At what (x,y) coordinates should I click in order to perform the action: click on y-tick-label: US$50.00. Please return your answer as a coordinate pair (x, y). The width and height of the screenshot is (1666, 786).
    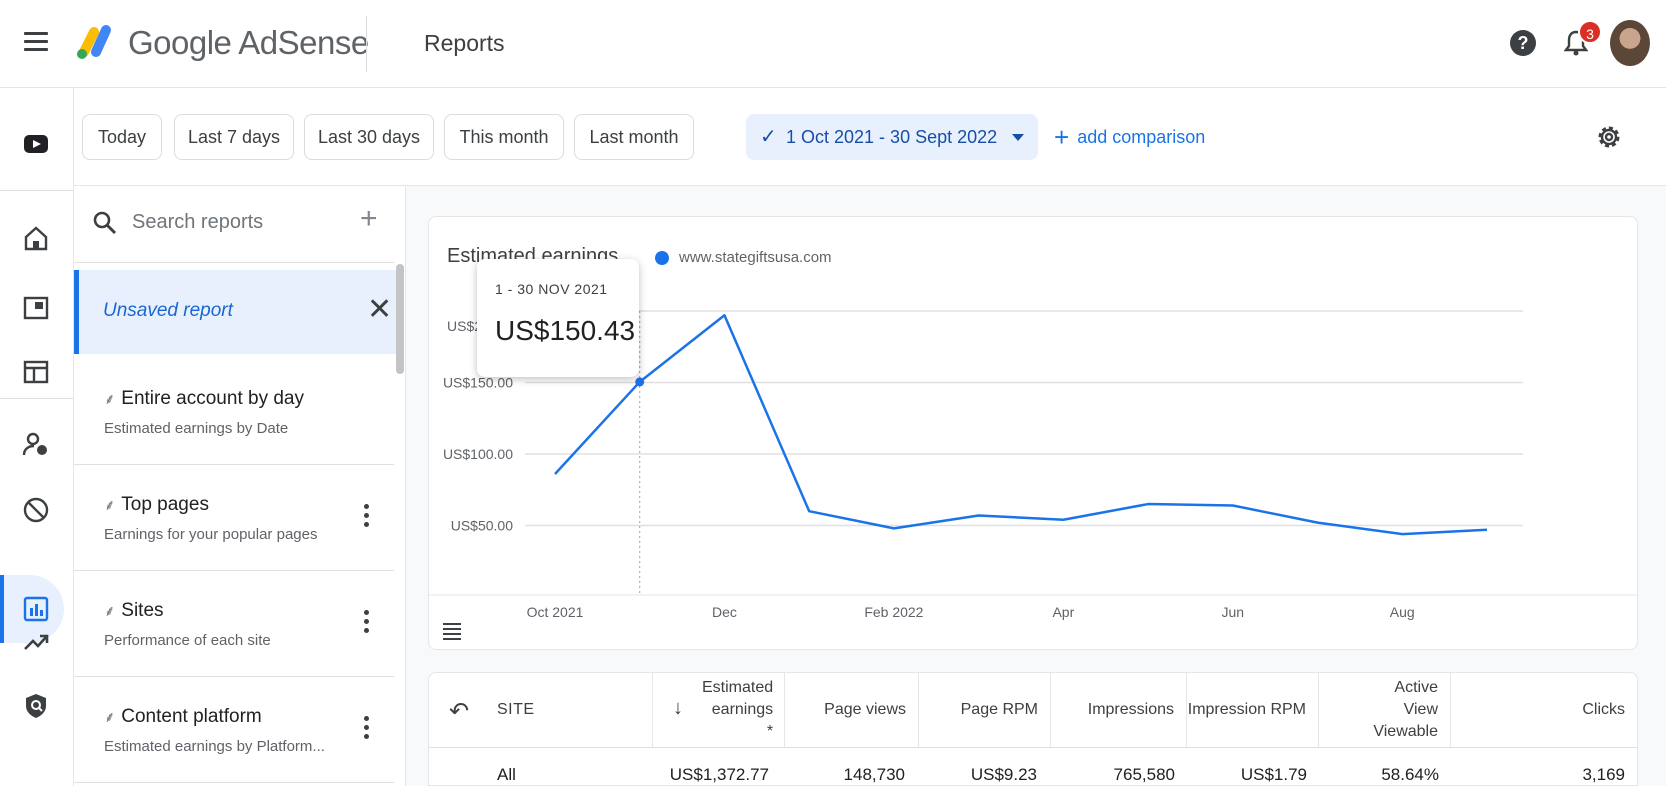
    Looking at the image, I should click on (482, 526).